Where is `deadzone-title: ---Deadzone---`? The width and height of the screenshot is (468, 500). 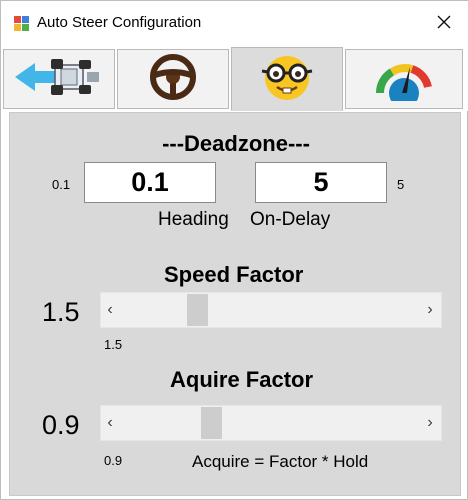
deadzone-title: ---Deadzone--- is located at coordinates (236, 143).